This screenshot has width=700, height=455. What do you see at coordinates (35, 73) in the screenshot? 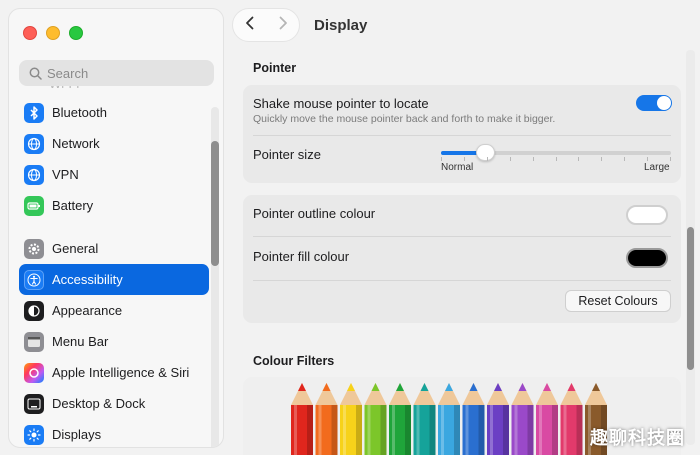
I see `search-icon` at bounding box center [35, 73].